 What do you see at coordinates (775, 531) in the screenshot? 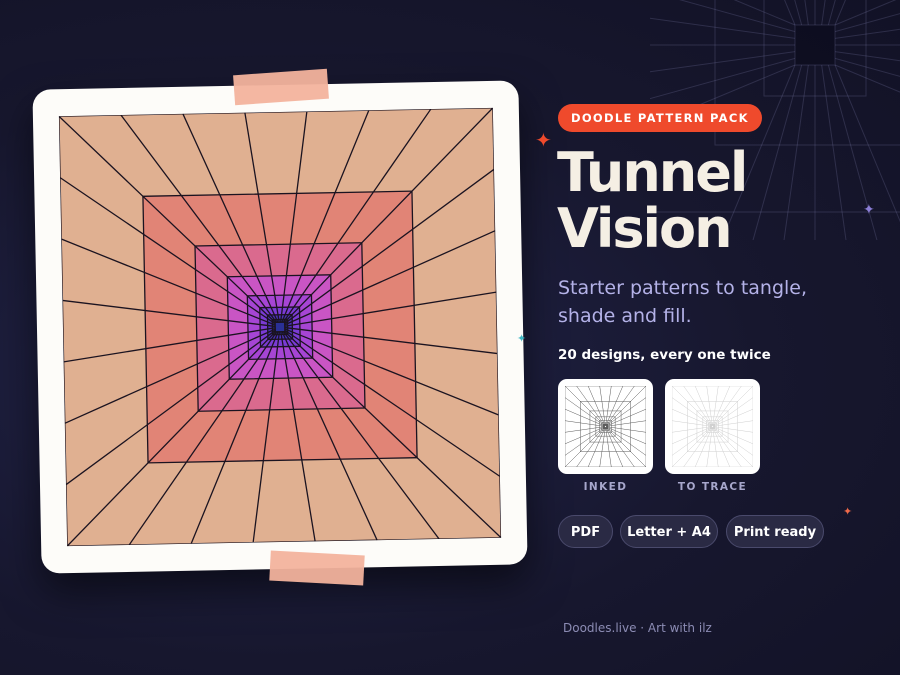
I see `format-chip-print-ready: Print ready` at bounding box center [775, 531].